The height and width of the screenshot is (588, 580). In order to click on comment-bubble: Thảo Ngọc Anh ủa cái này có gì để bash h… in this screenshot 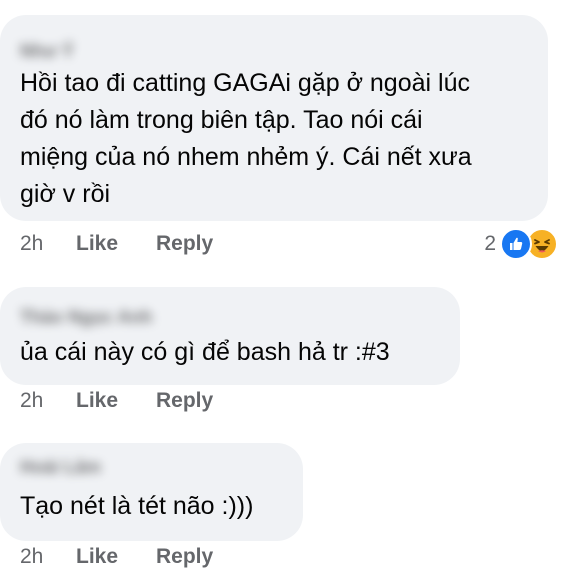, I will do `click(230, 336)`.